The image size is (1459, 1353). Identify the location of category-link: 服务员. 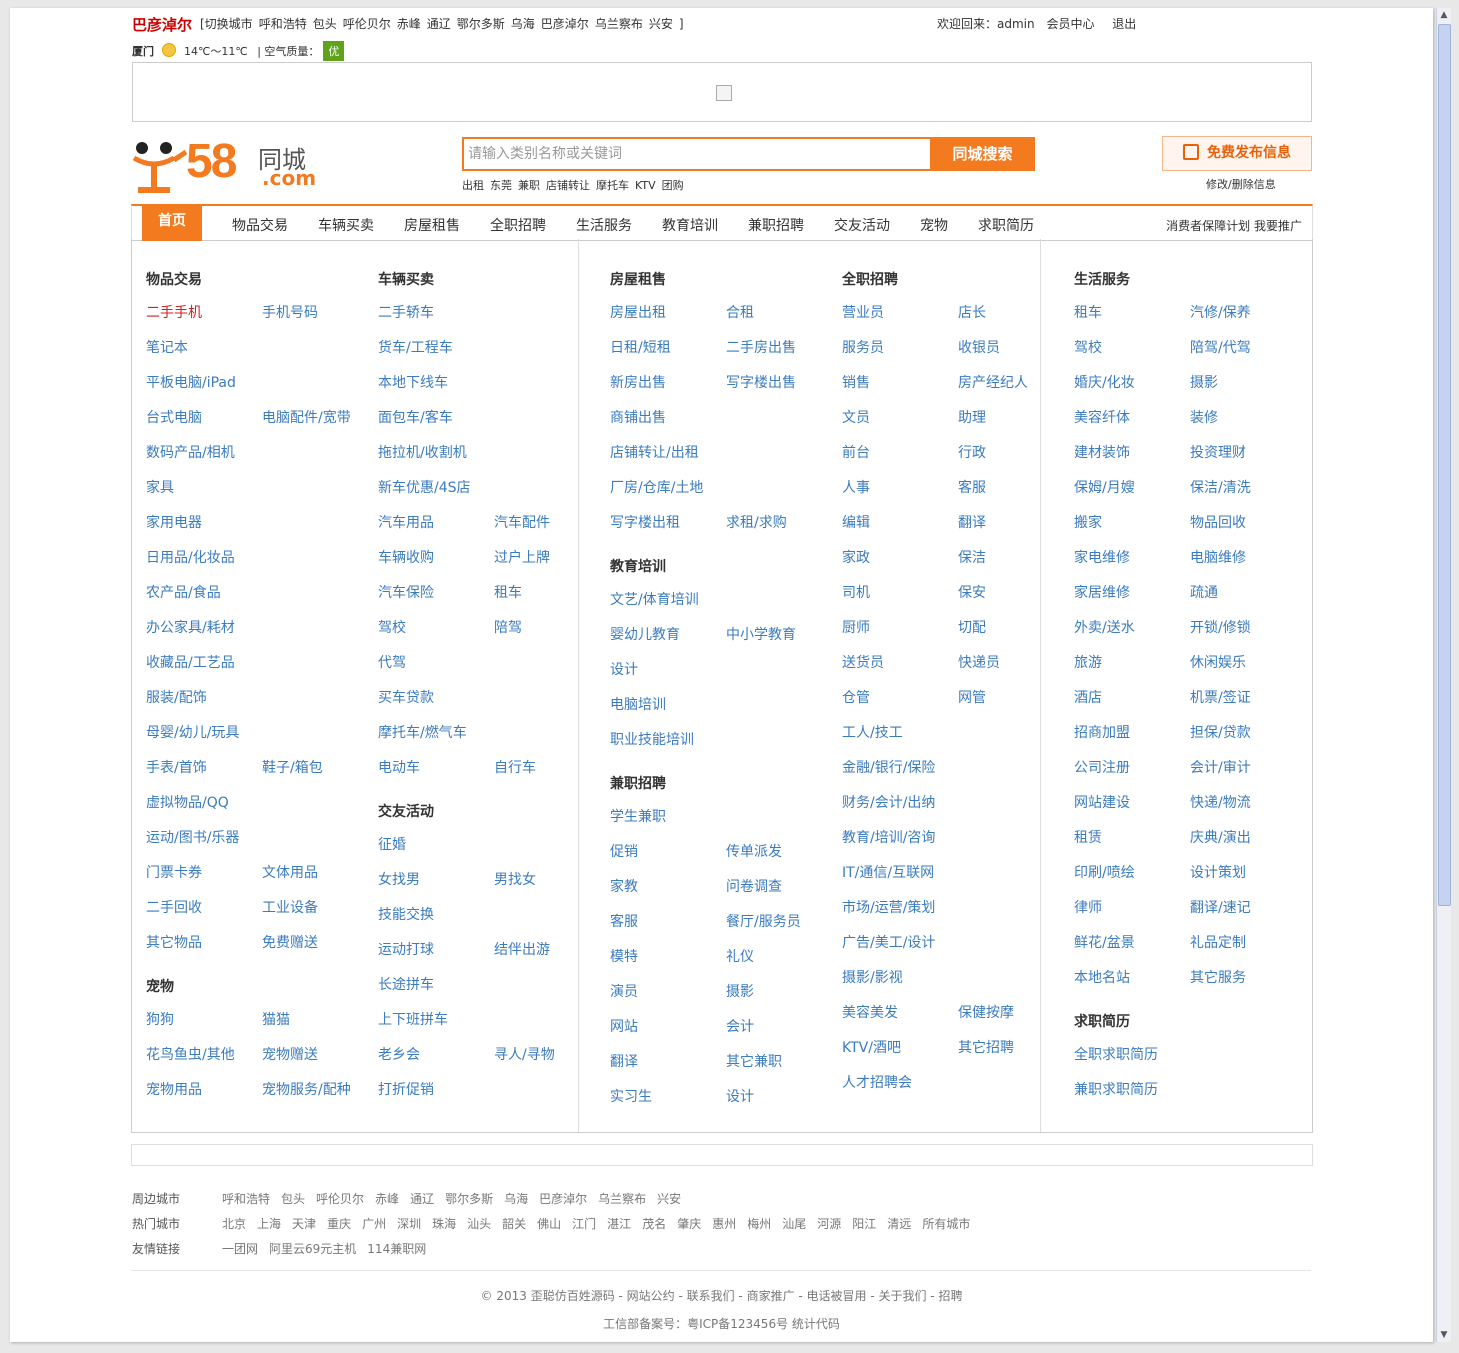
(863, 347).